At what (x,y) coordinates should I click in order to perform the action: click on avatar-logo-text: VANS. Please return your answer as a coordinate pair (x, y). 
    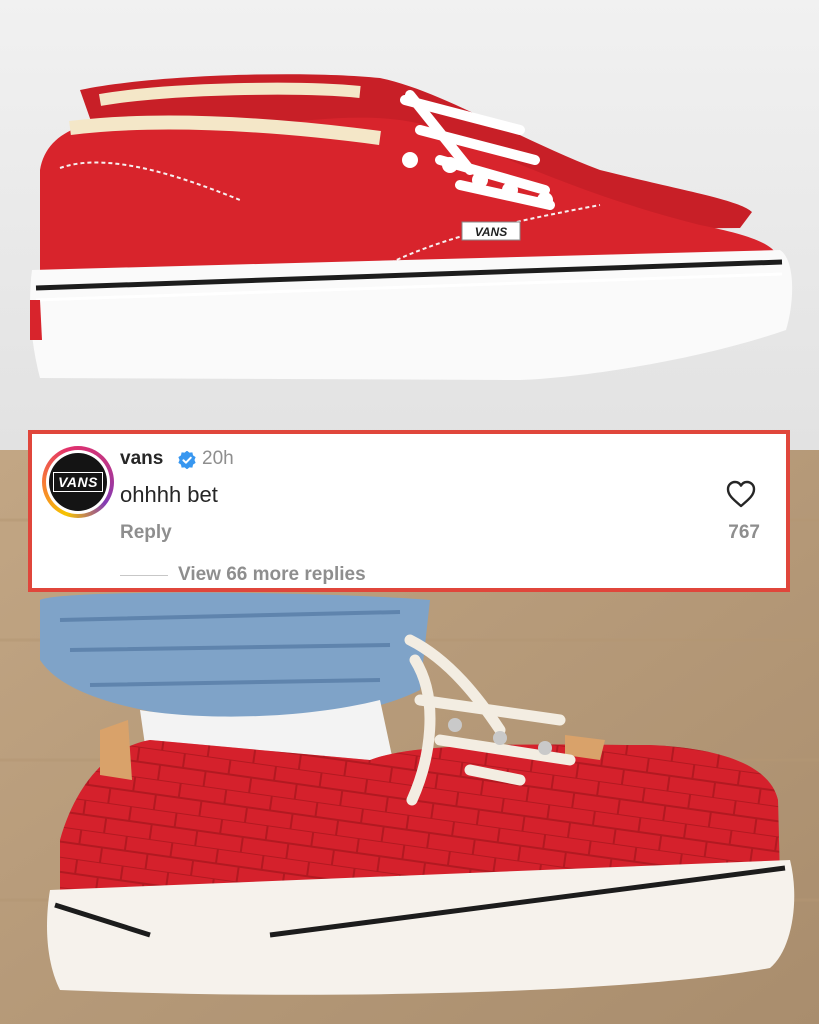
    Looking at the image, I should click on (78, 482).